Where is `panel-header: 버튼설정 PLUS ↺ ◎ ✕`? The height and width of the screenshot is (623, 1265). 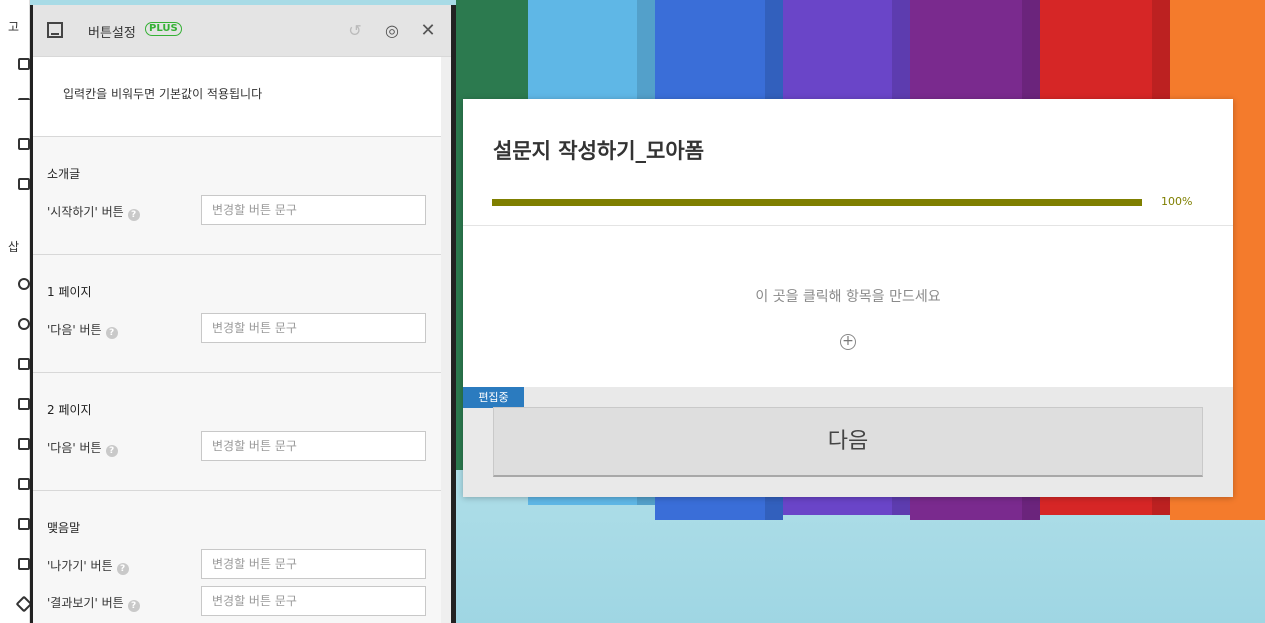 panel-header: 버튼설정 PLUS ↺ ◎ ✕ is located at coordinates (242, 31).